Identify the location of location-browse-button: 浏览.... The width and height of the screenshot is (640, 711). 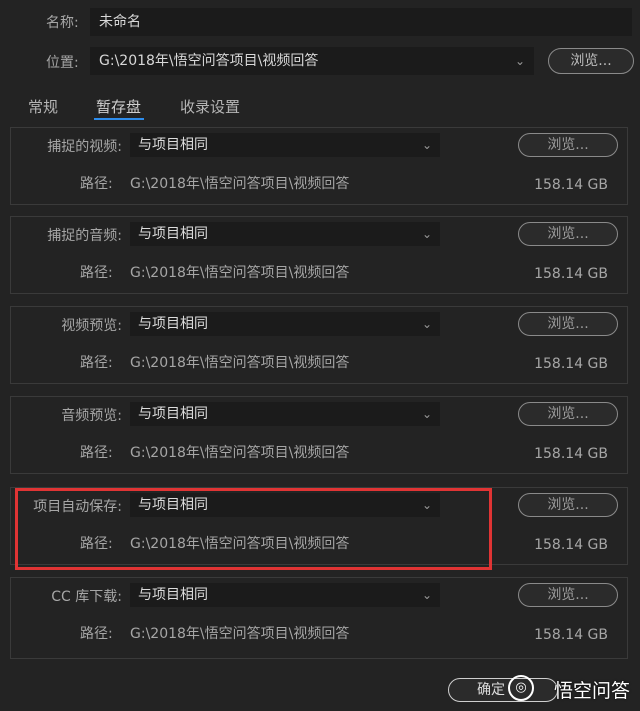
(591, 61).